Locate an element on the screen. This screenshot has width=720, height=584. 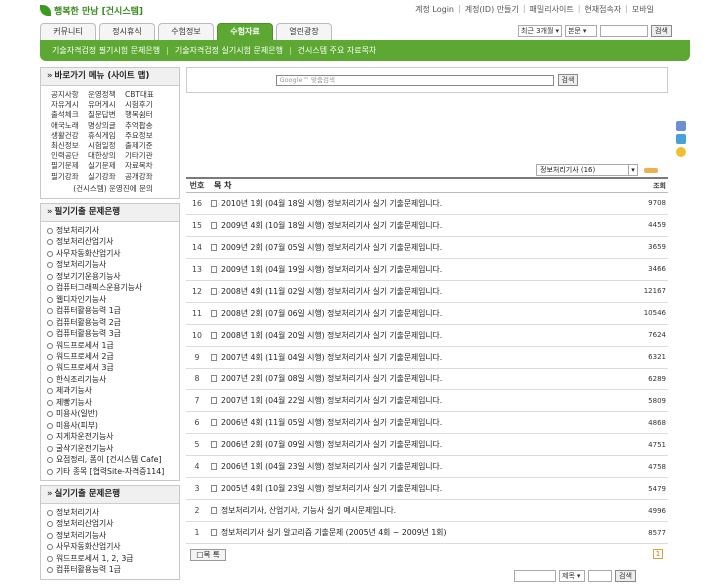
site-logo: 행복한 만남 [건시스템] is located at coordinates (91, 10).